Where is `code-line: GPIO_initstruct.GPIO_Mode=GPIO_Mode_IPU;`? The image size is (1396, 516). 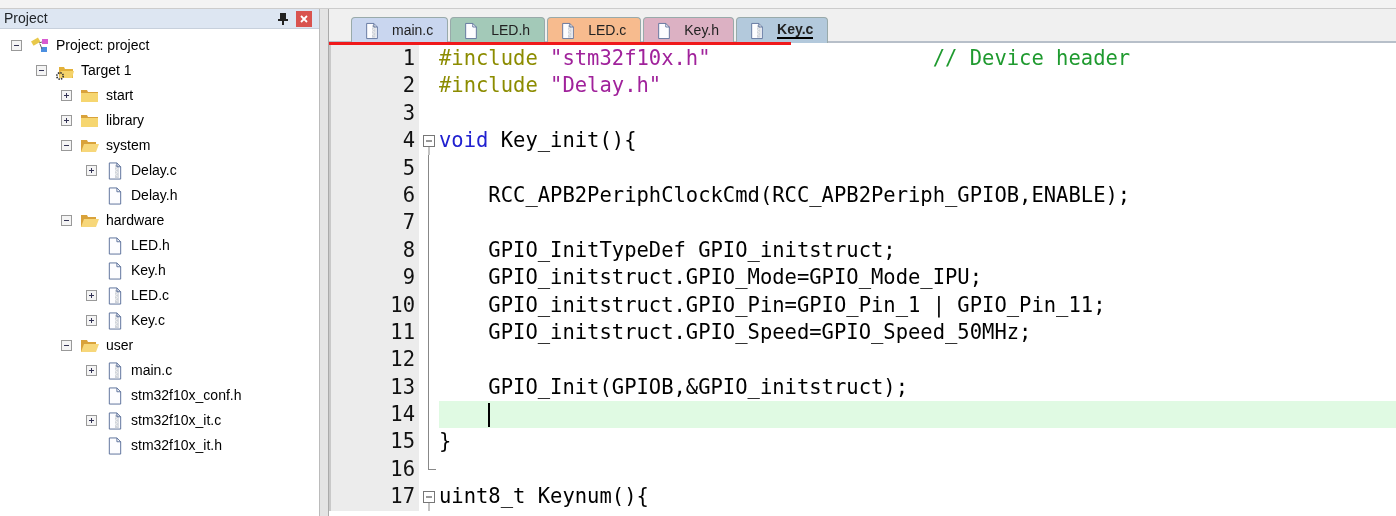
code-line: GPIO_initstruct.GPIO_Mode=GPIO_Mode_IPU; is located at coordinates (735, 277).